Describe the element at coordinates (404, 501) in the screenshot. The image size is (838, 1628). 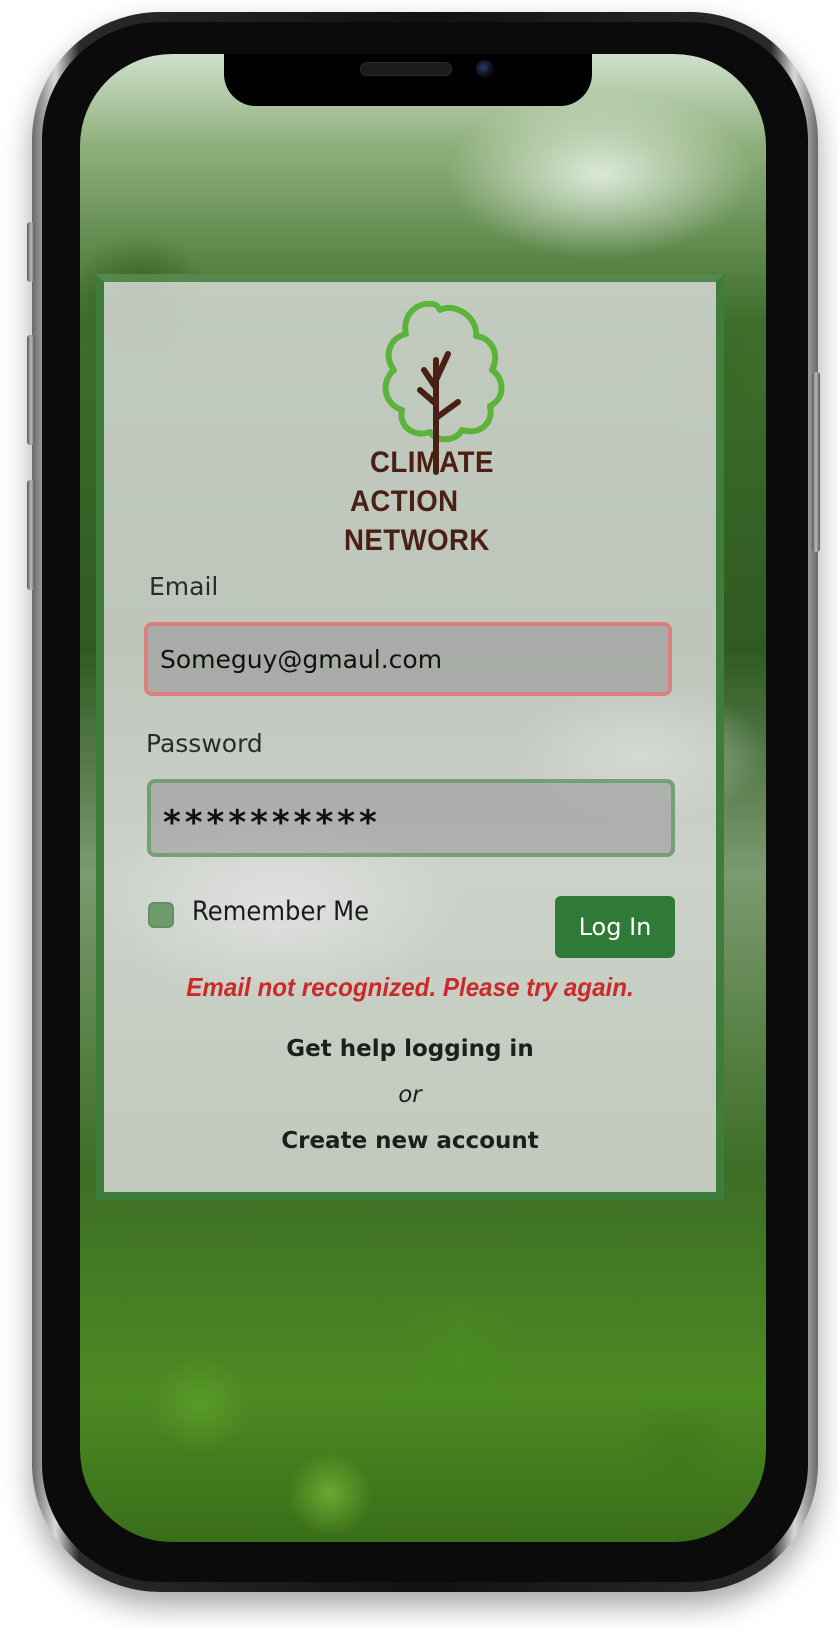
I see `logo-text-line-2: ACTION` at that location.